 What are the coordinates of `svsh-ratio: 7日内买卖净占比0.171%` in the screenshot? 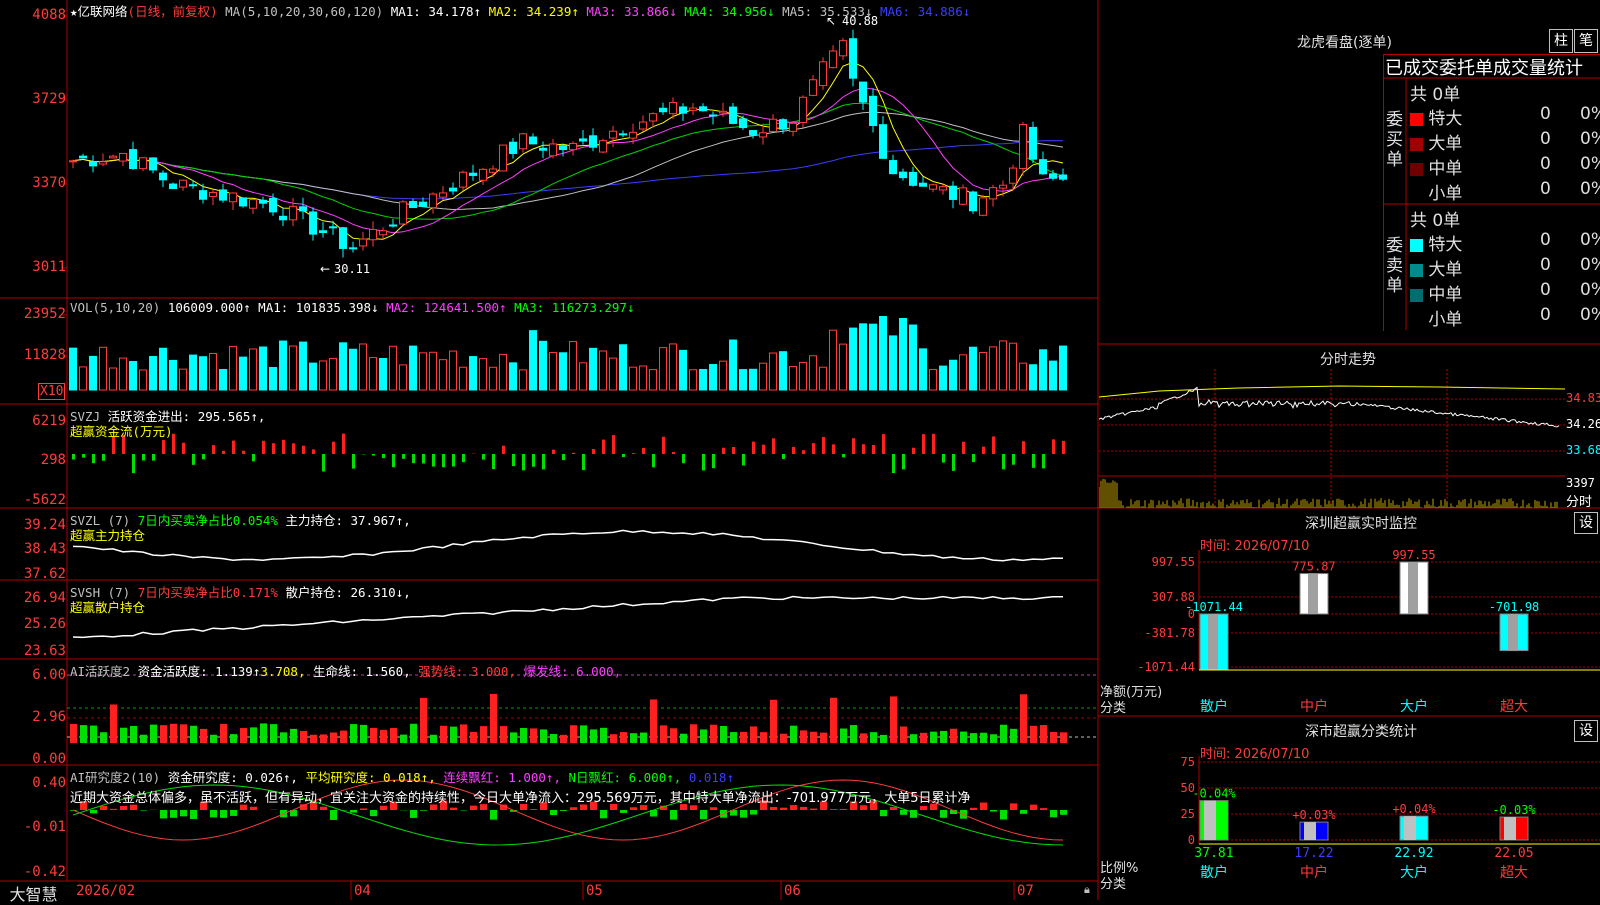 It's located at (208, 592).